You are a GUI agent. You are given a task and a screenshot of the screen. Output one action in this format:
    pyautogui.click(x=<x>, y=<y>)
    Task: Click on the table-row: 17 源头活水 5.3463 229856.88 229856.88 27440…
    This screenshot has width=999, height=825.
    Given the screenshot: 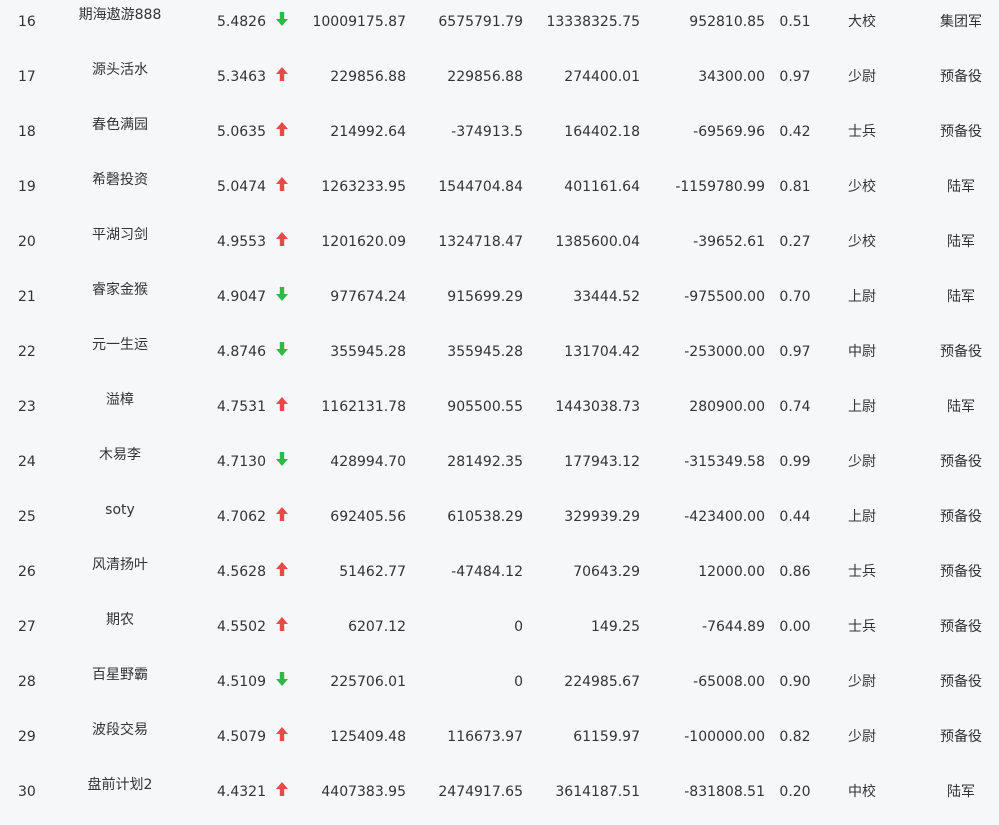 What is the action you would take?
    pyautogui.click(x=499, y=82)
    